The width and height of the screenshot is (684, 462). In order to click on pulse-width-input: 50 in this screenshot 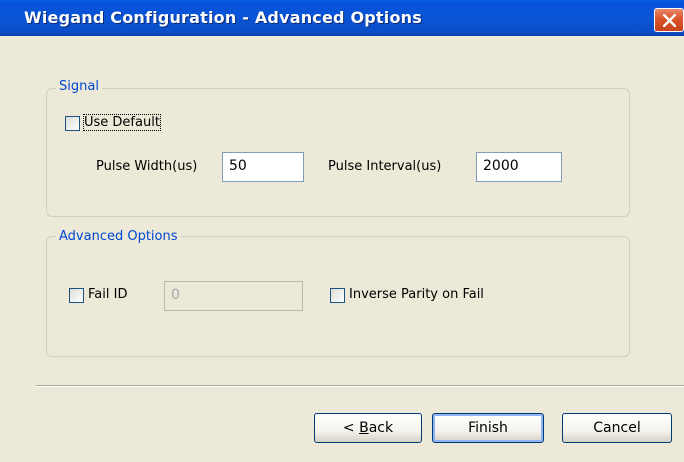, I will do `click(263, 167)`.